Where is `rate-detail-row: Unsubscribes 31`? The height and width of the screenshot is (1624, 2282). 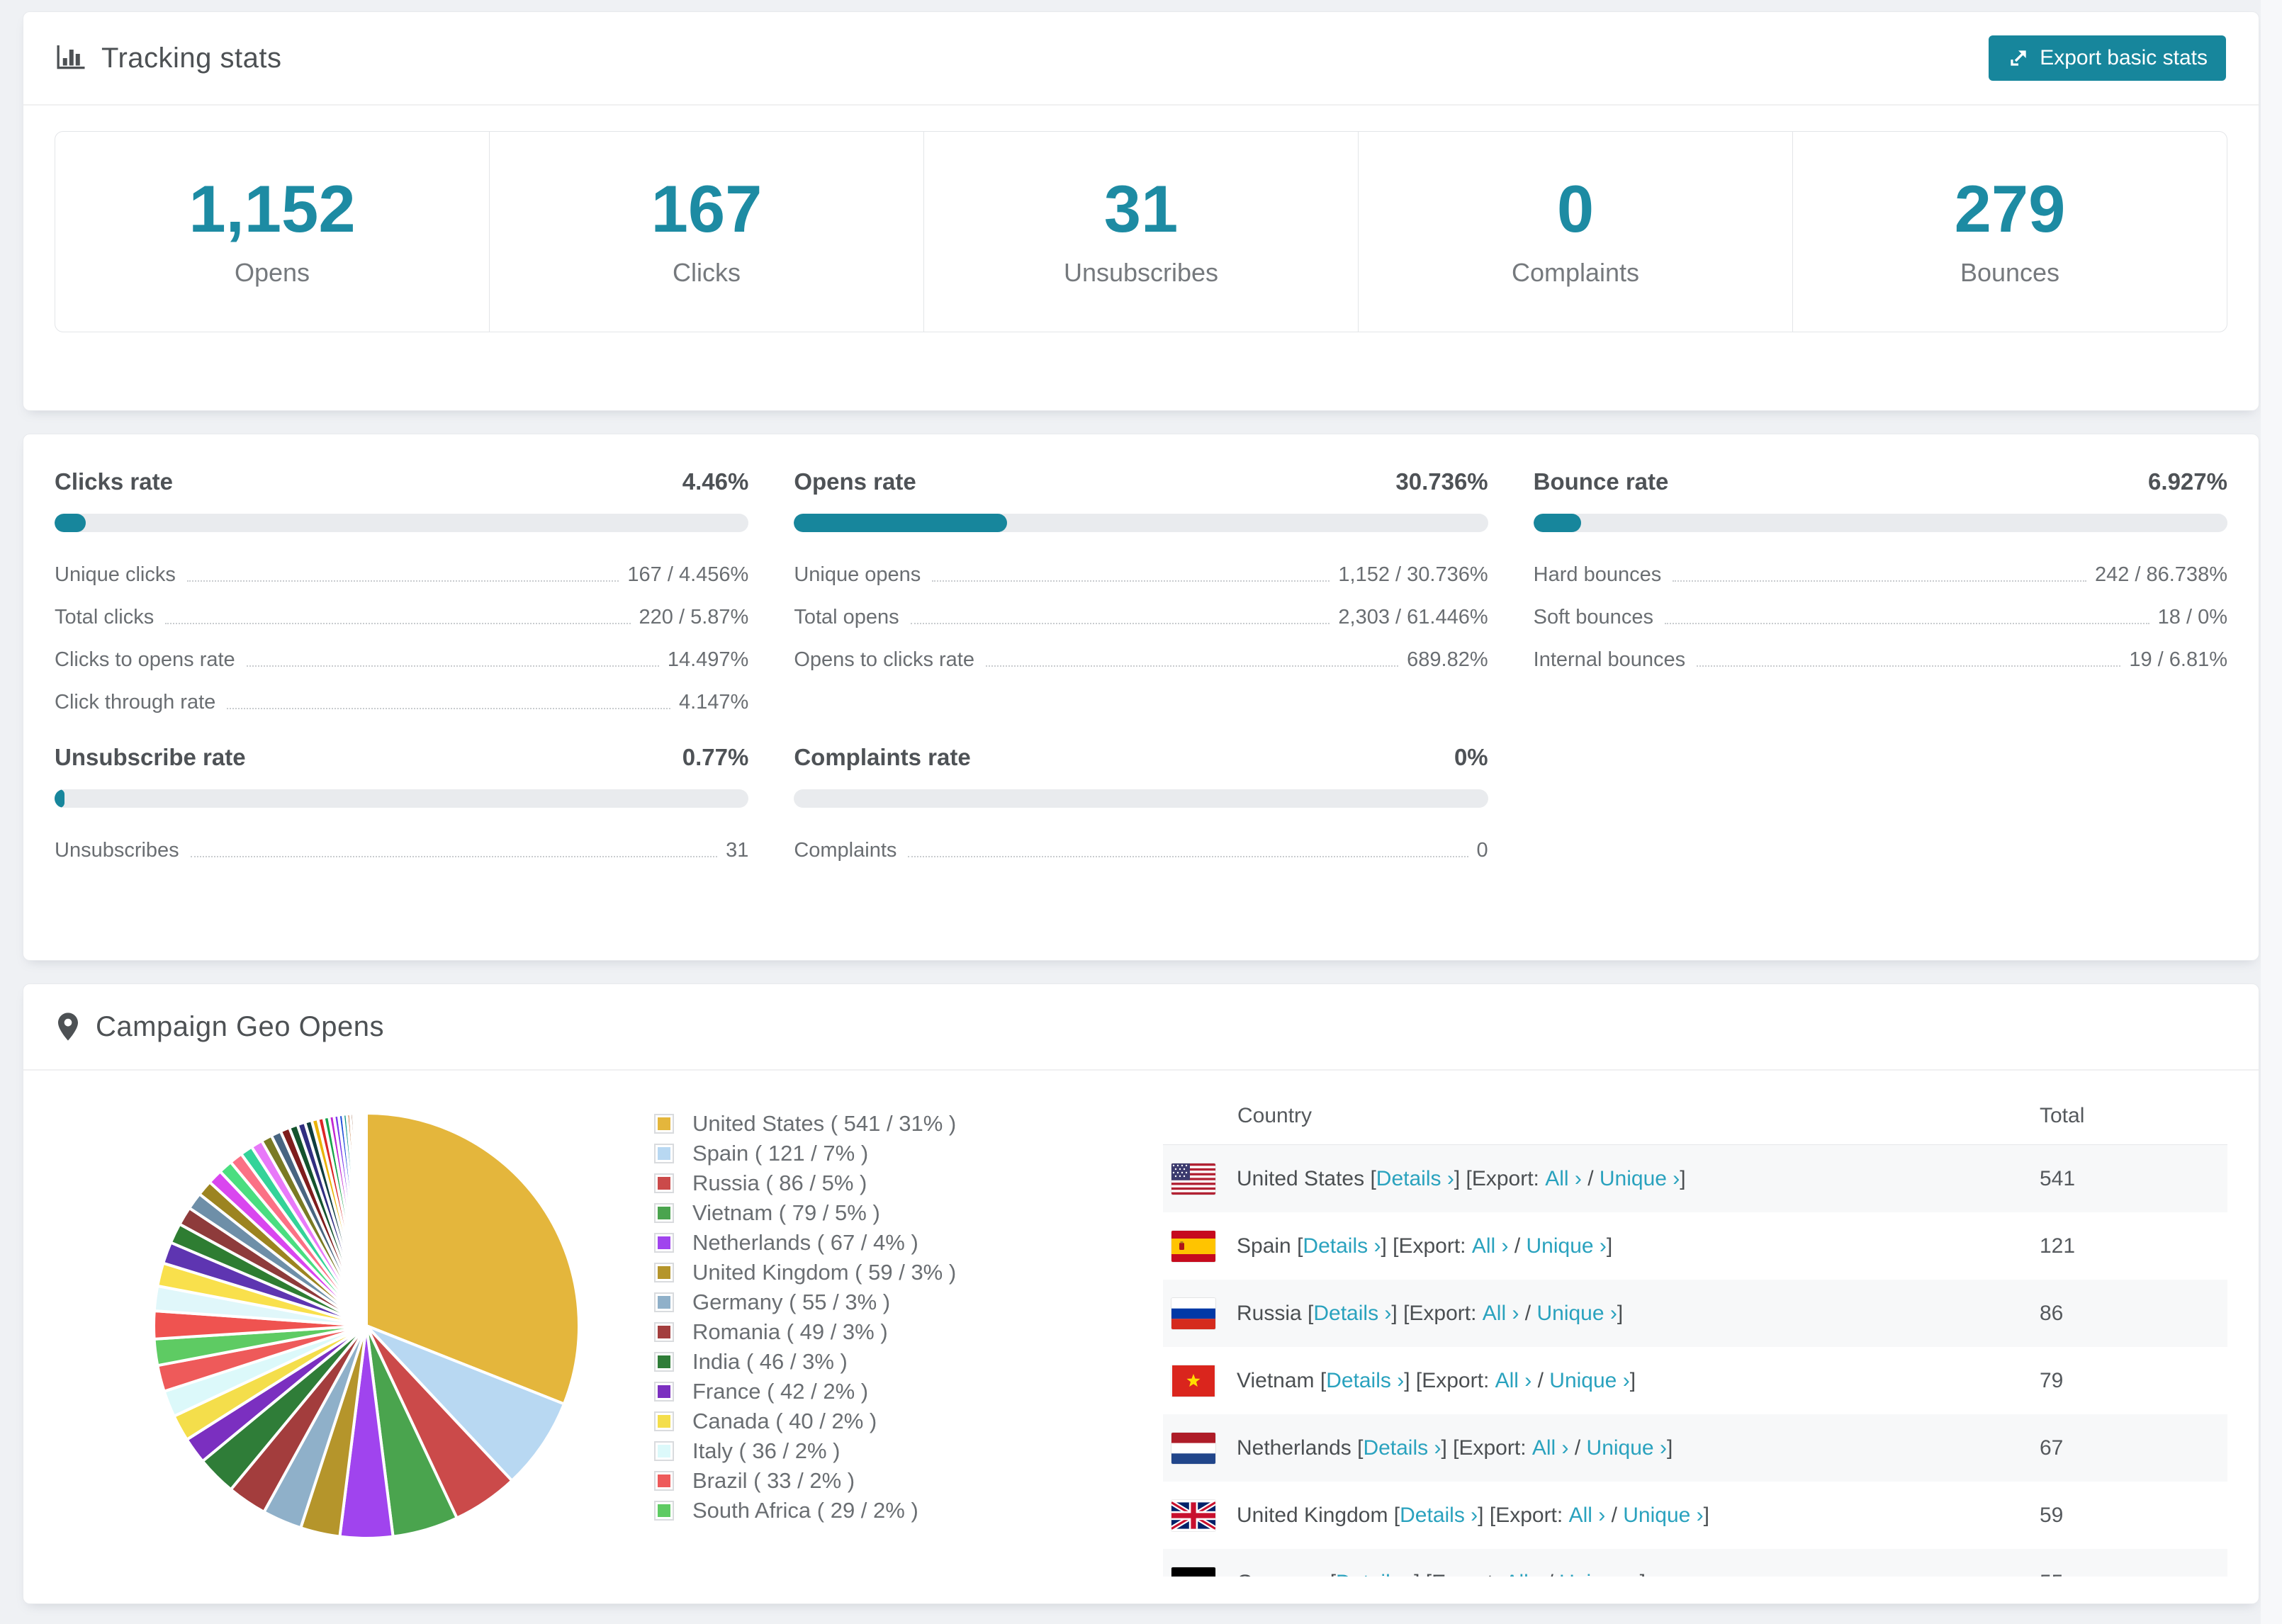 rate-detail-row: Unsubscribes 31 is located at coordinates (402, 851).